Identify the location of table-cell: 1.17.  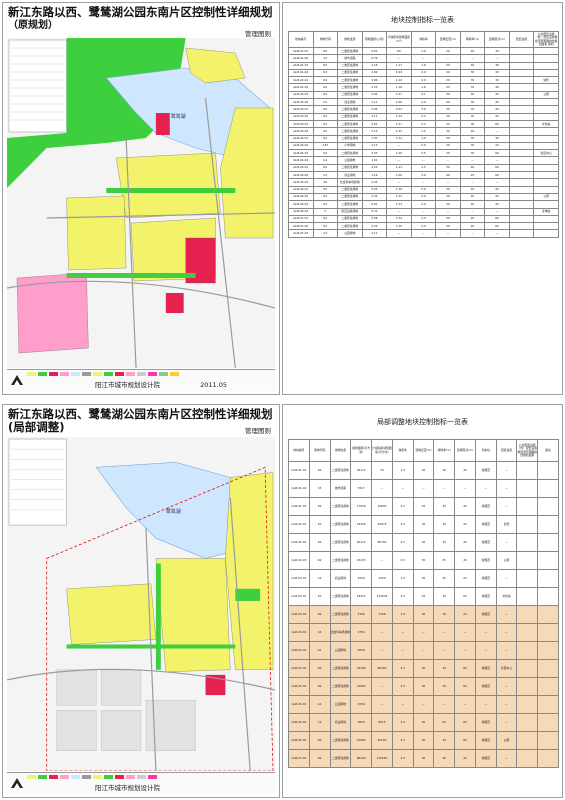
(399, 65).